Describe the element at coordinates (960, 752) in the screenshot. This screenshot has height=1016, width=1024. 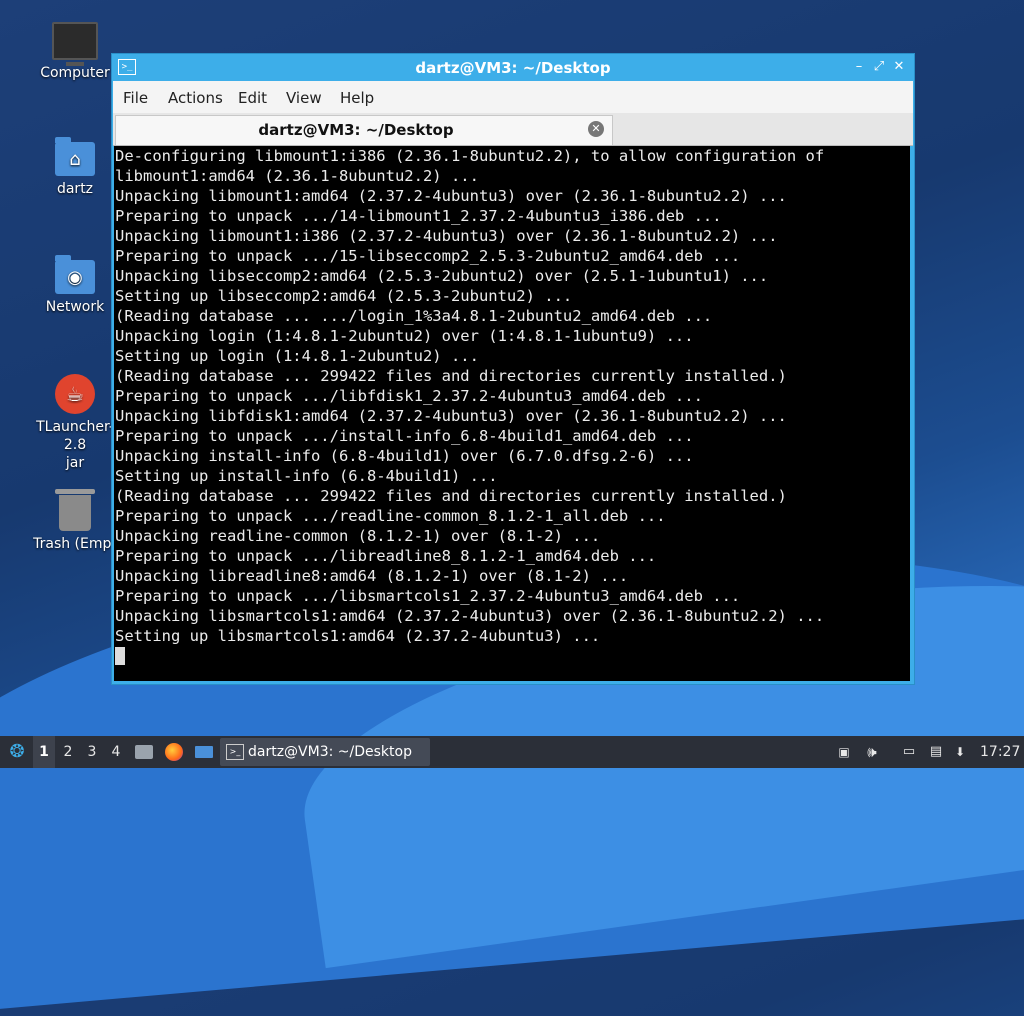
I see `updates-icon: ⬇` at that location.